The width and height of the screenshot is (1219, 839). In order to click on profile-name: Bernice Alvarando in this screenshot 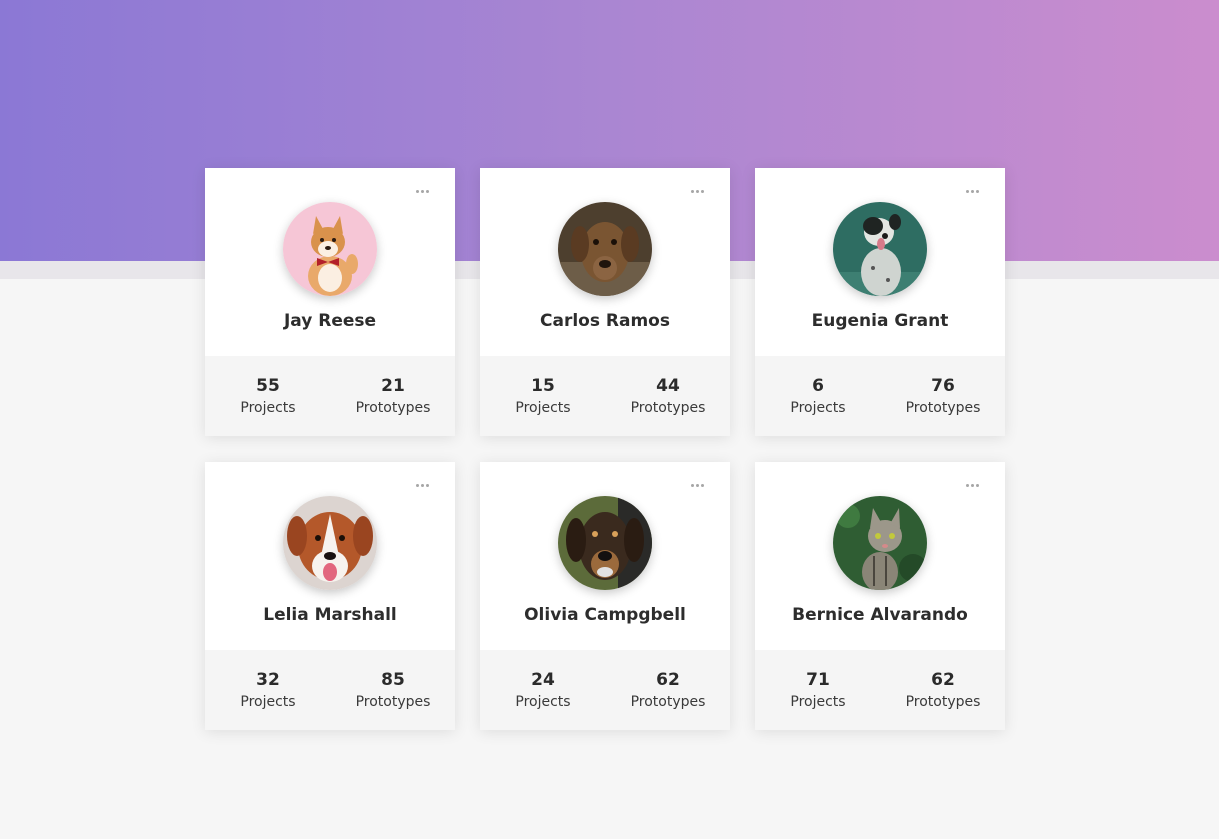, I will do `click(880, 615)`.